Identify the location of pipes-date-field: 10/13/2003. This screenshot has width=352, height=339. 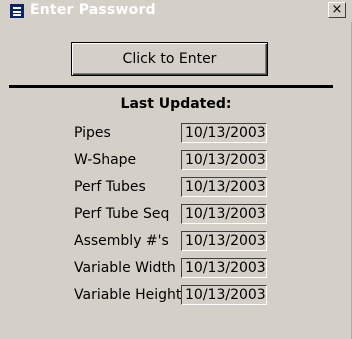
(224, 133).